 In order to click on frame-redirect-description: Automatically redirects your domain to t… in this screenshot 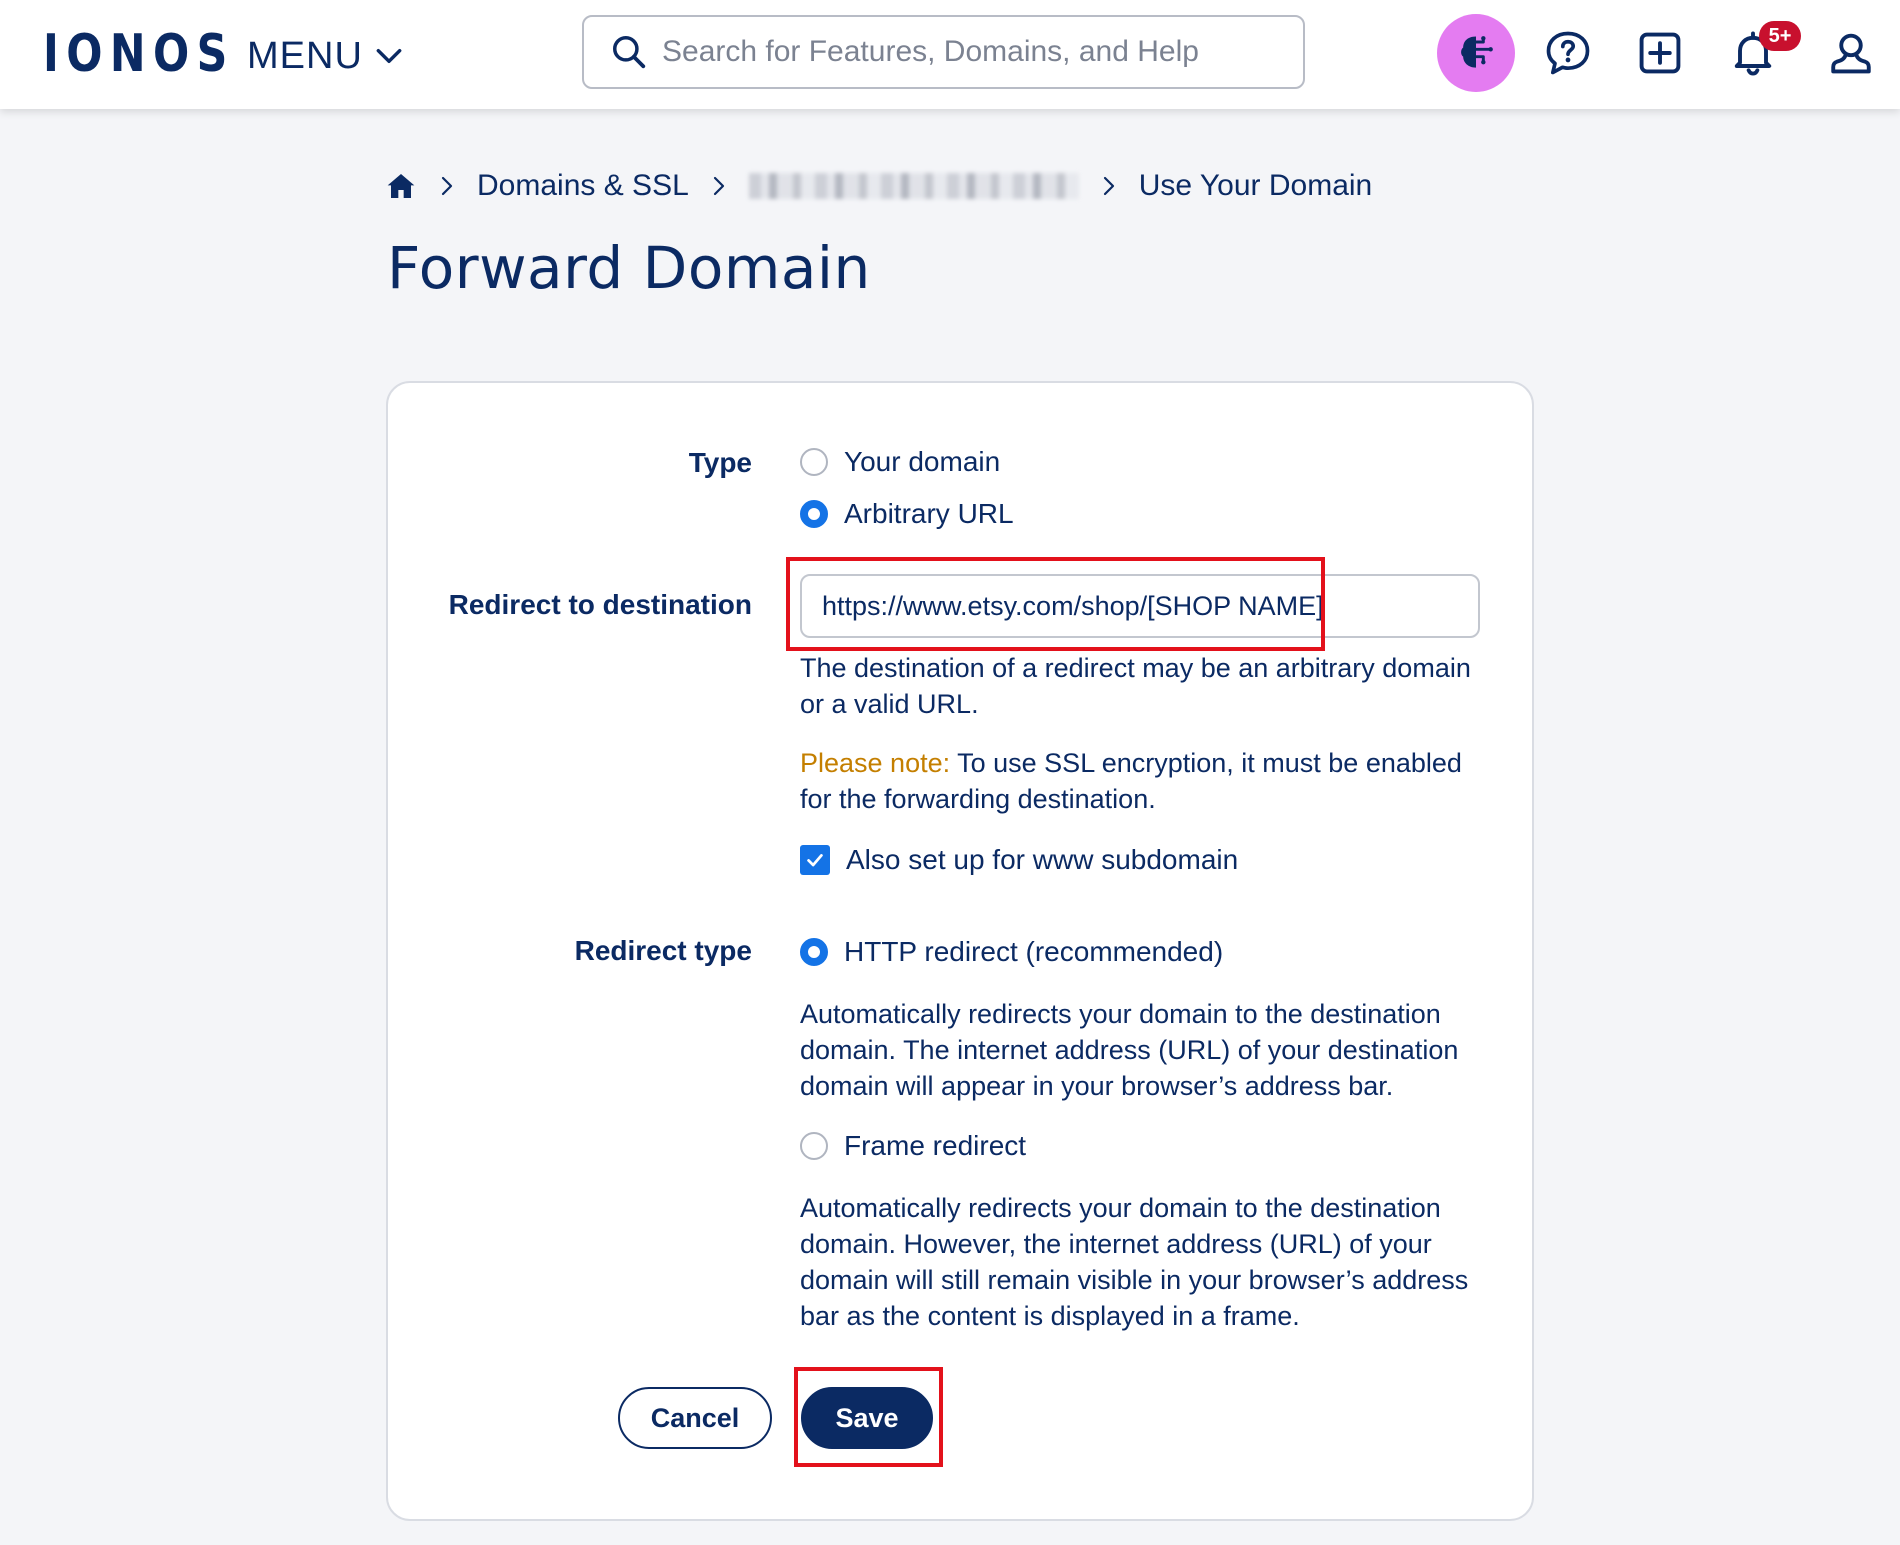, I will do `click(1134, 1262)`.